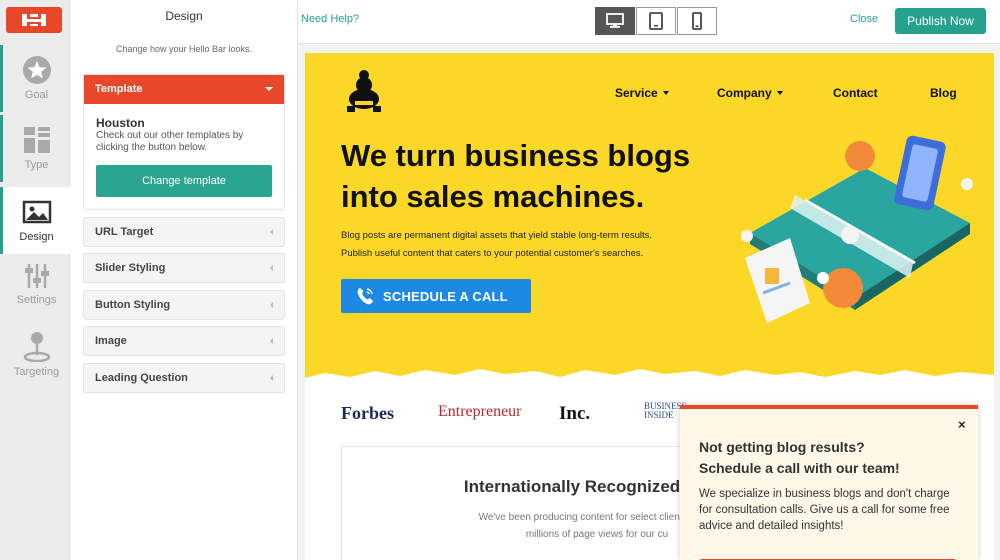 The image size is (1000, 560). What do you see at coordinates (36, 95) in the screenshot?
I see `rail-label-goal: Goal` at bounding box center [36, 95].